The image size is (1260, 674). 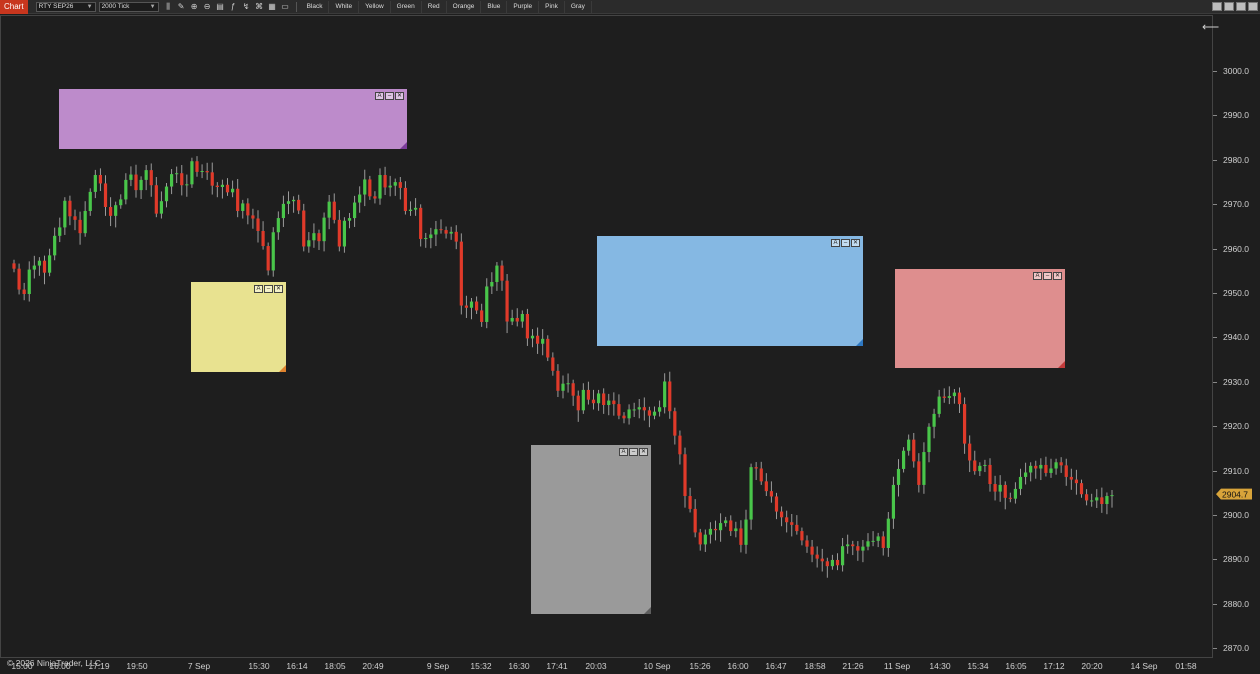 I want to click on close-window-button, so click(x=1253, y=6).